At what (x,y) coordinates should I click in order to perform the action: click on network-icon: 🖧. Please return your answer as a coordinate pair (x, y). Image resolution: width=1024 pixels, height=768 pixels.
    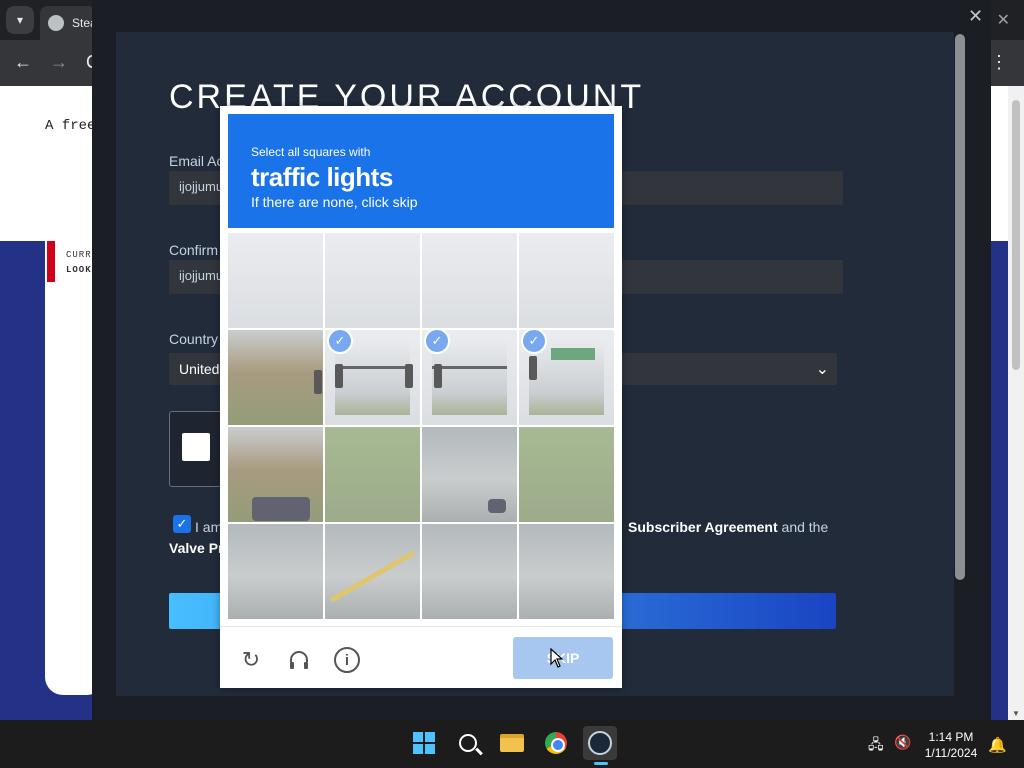
    Looking at the image, I should click on (876, 746).